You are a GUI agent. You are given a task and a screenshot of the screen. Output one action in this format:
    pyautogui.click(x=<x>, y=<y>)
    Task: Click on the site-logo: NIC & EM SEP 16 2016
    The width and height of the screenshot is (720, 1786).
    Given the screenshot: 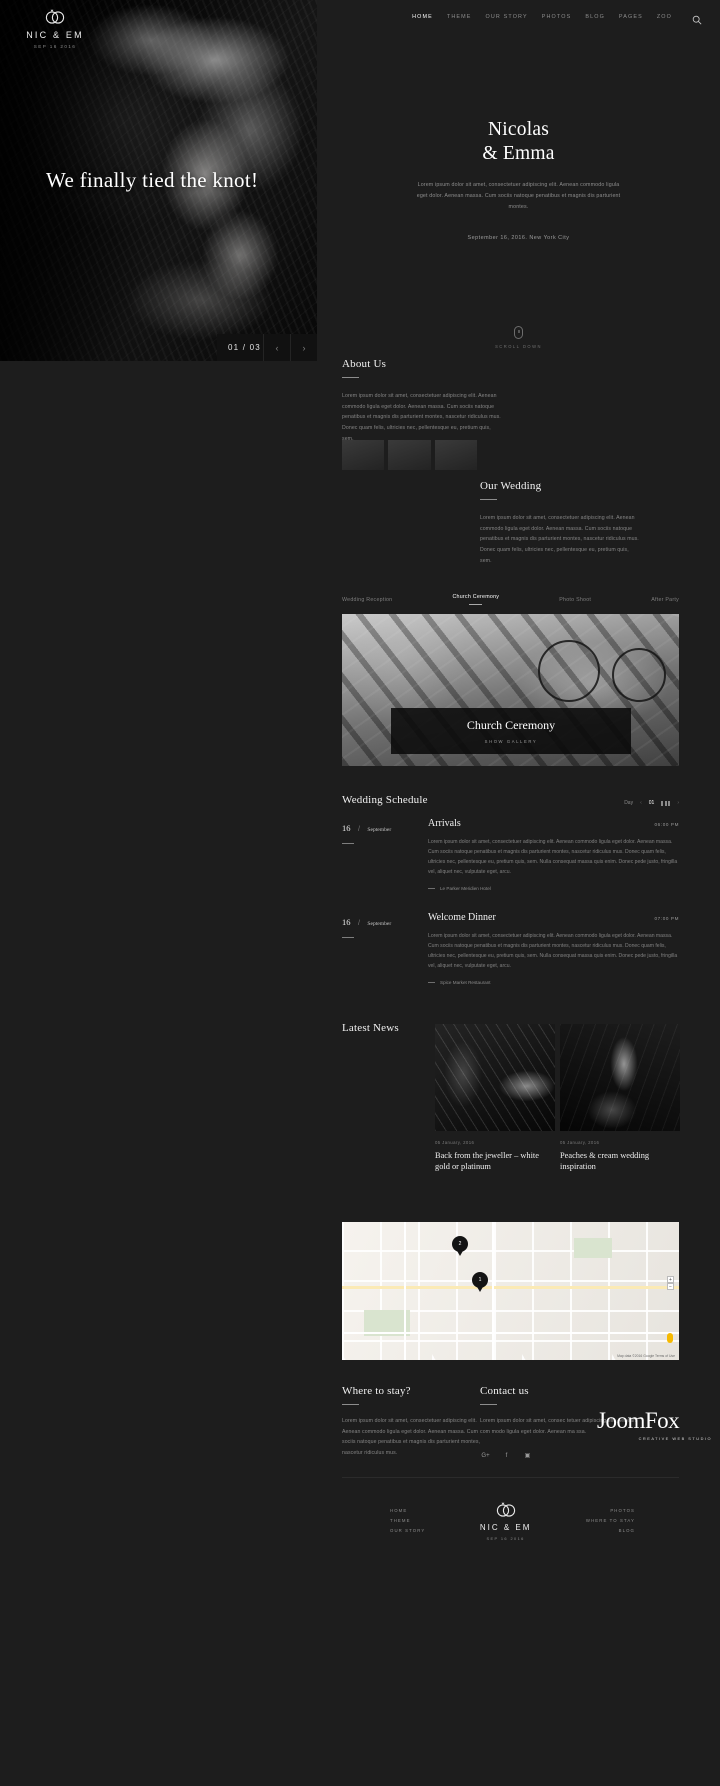 What is the action you would take?
    pyautogui.click(x=55, y=29)
    